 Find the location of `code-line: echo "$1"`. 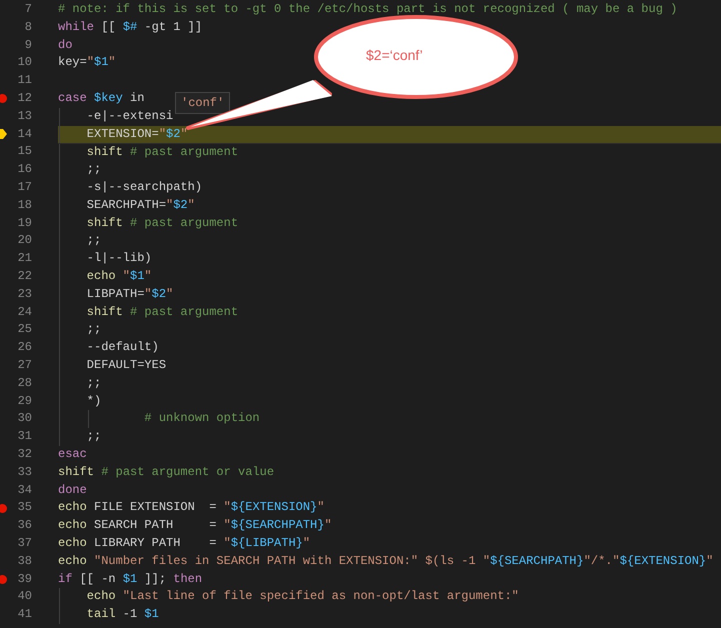

code-line: echo "$1" is located at coordinates (119, 276).